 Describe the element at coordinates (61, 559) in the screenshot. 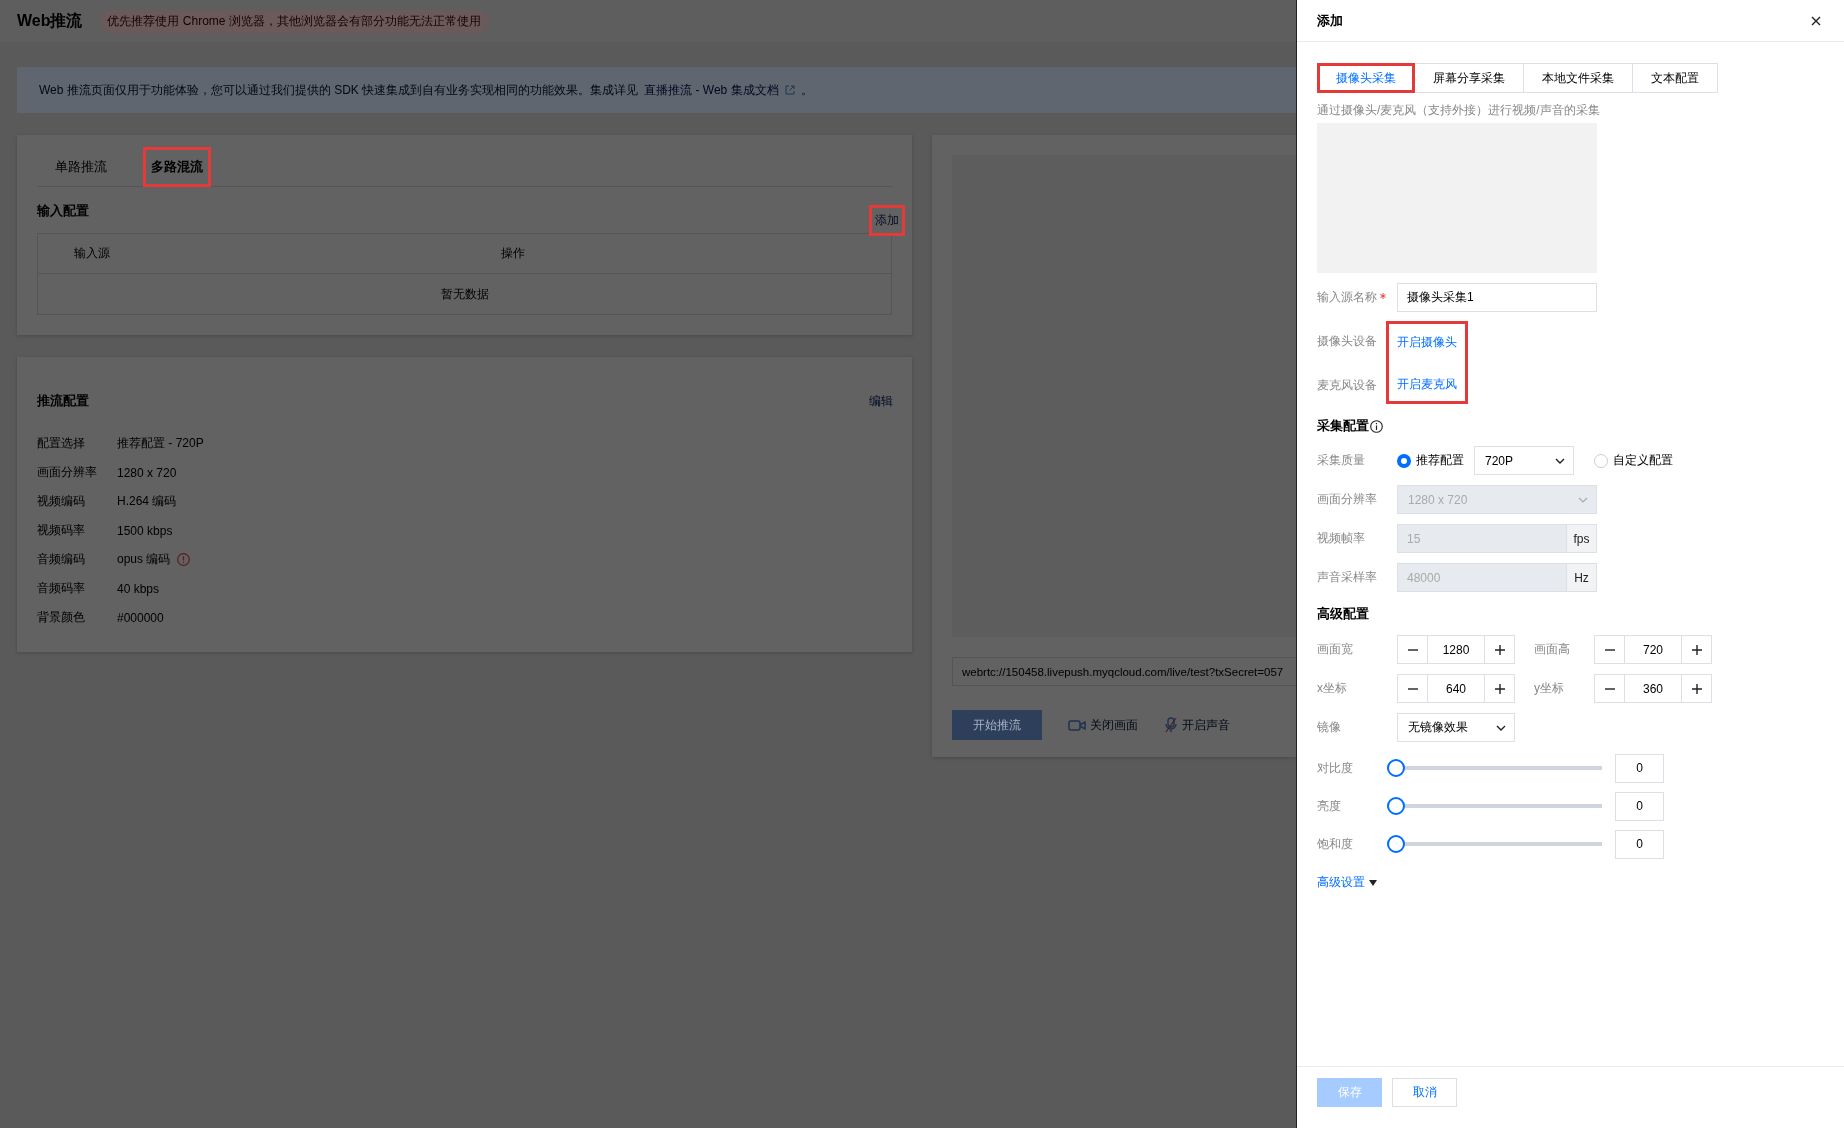

I see `field-label: 音频编码` at that location.